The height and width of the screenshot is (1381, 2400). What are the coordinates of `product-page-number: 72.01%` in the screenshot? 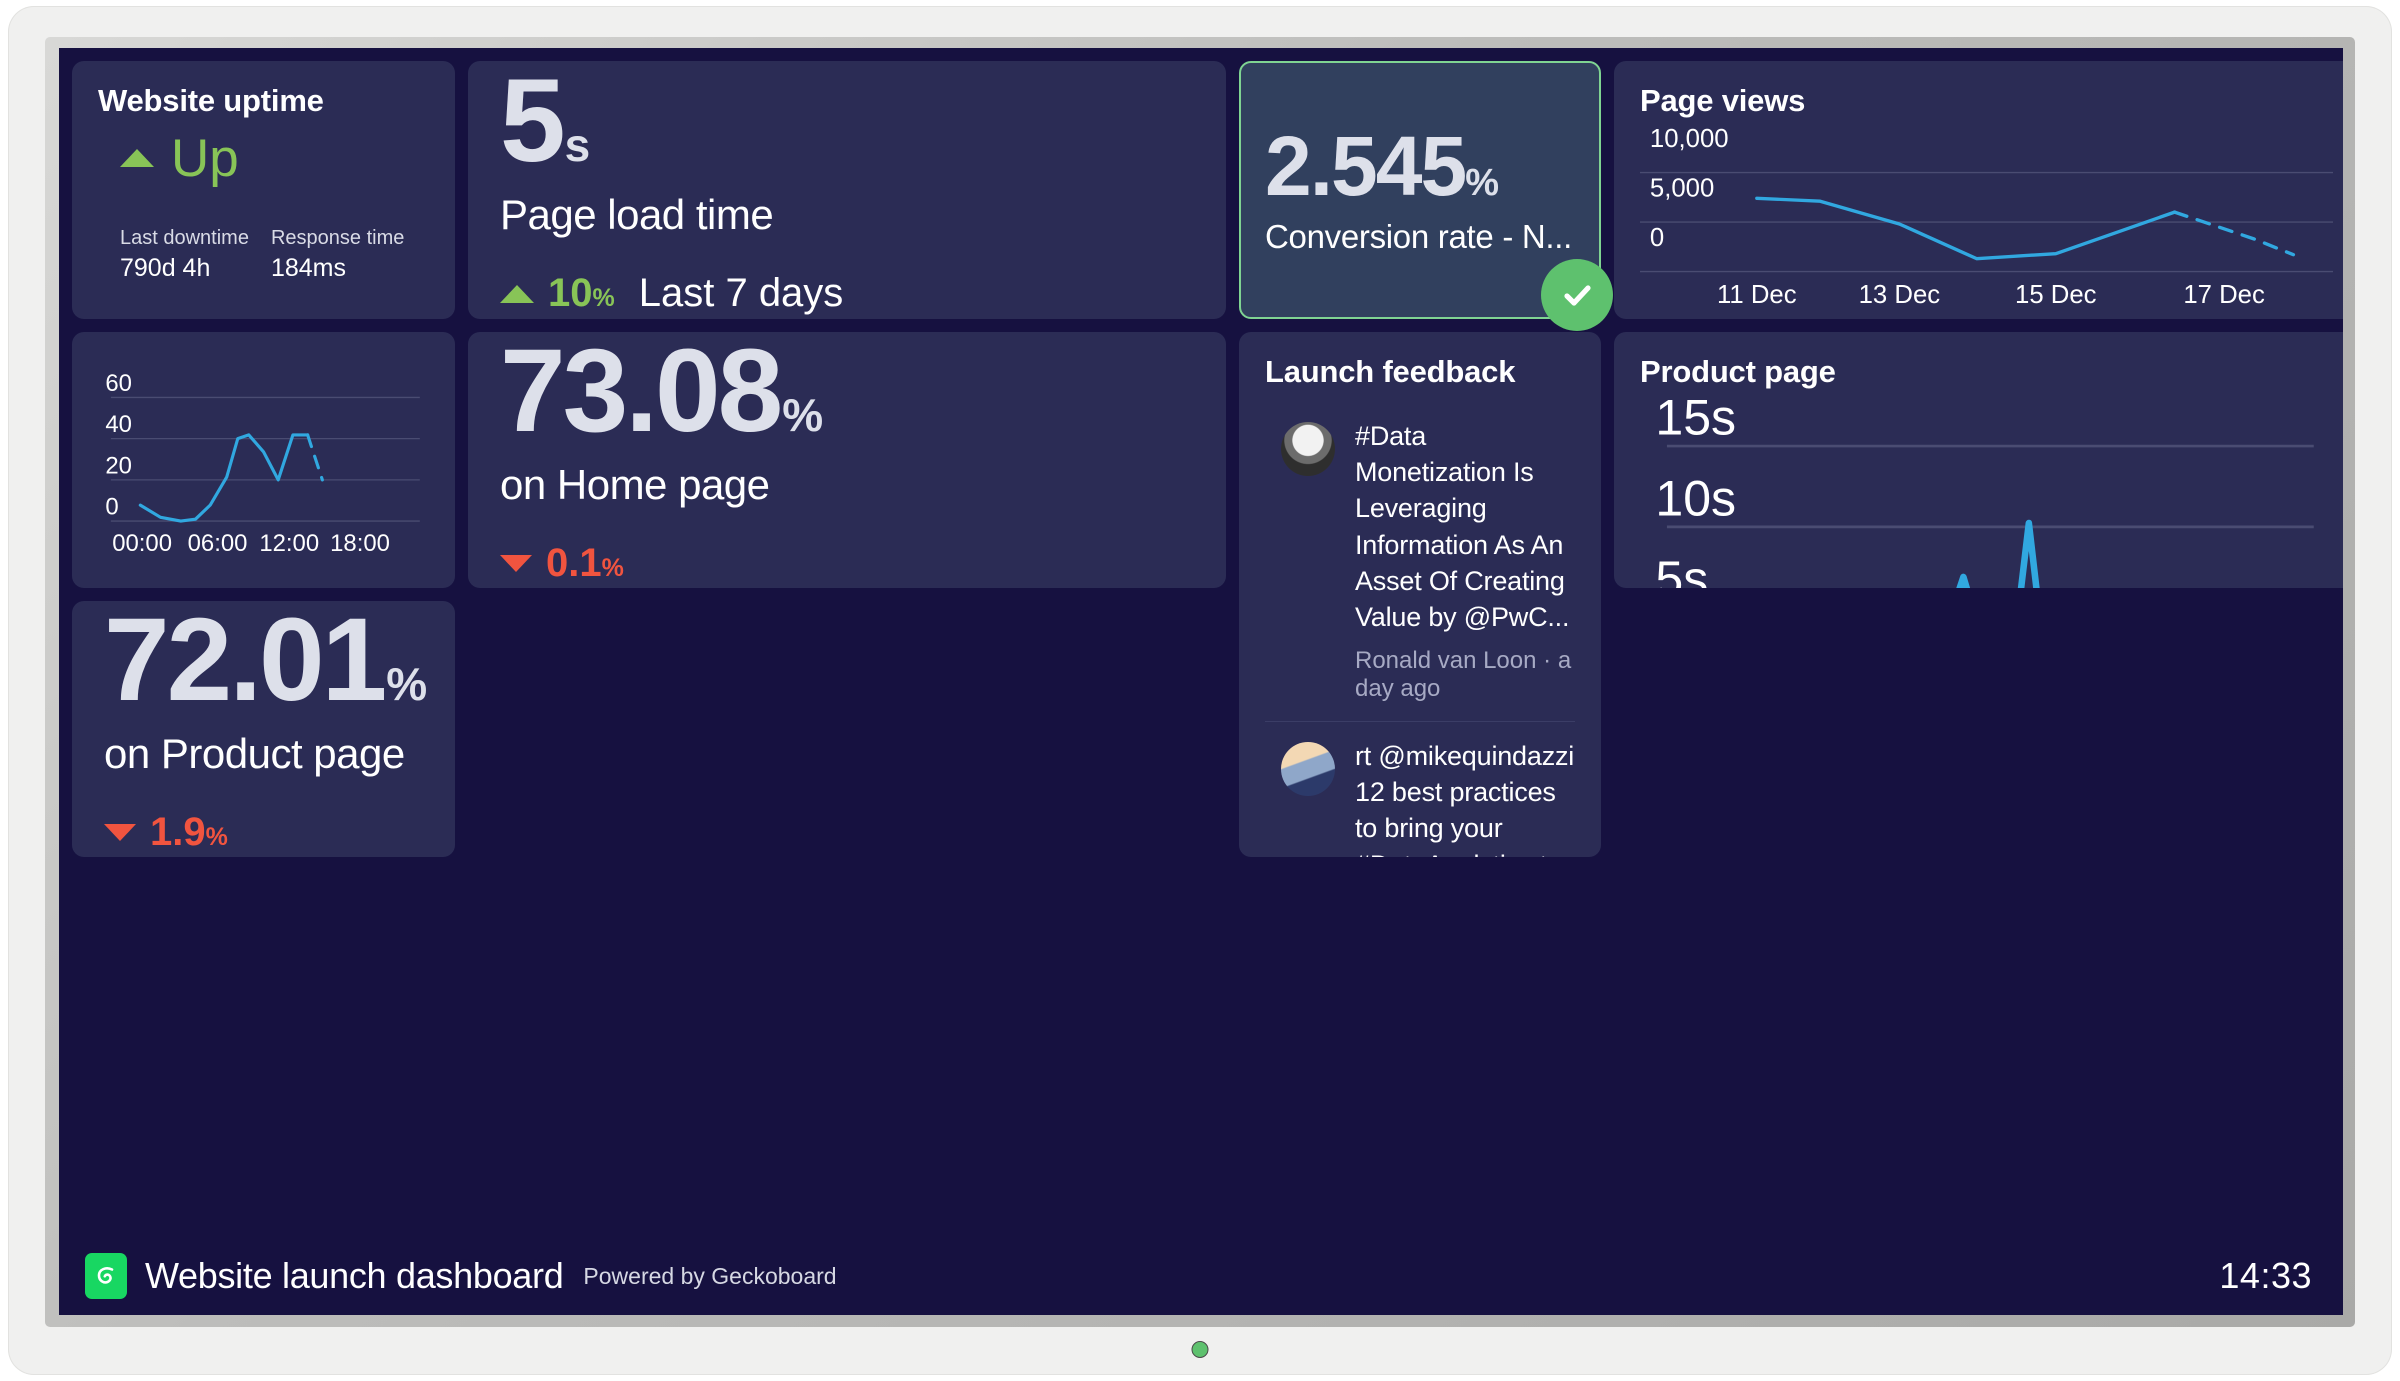 It's located at (265, 663).